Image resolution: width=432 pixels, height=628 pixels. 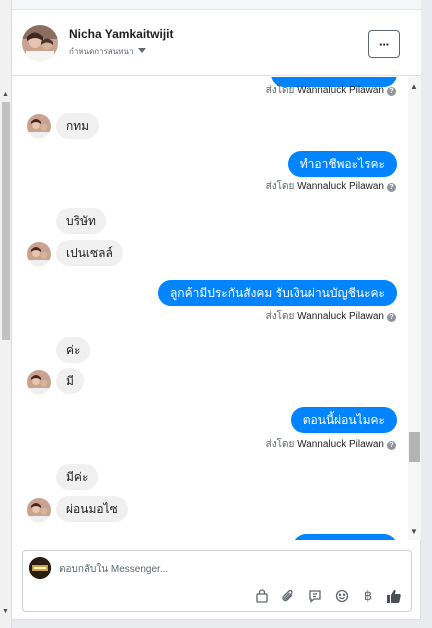 I want to click on message-bubble-outgoing: ทำอาชีพอะไรคะ, so click(x=342, y=164).